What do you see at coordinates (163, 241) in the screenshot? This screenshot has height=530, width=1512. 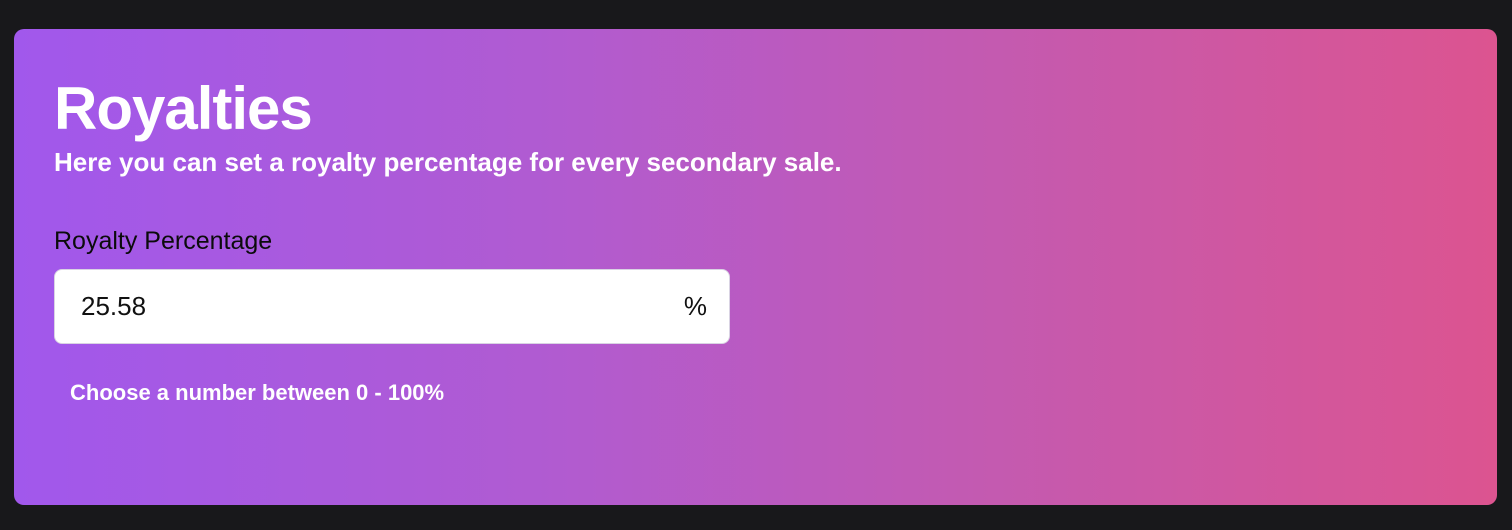 I see `royalty-percentage-label: Royalty Percentage` at bounding box center [163, 241].